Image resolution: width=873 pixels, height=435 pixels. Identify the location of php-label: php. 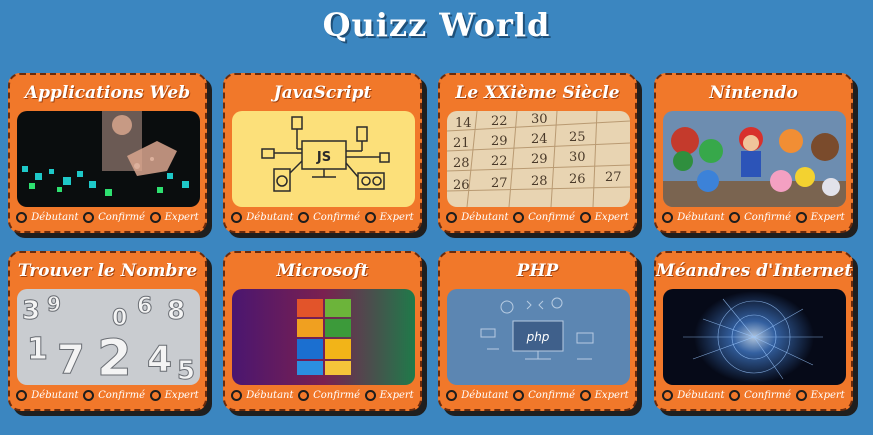
(538, 337).